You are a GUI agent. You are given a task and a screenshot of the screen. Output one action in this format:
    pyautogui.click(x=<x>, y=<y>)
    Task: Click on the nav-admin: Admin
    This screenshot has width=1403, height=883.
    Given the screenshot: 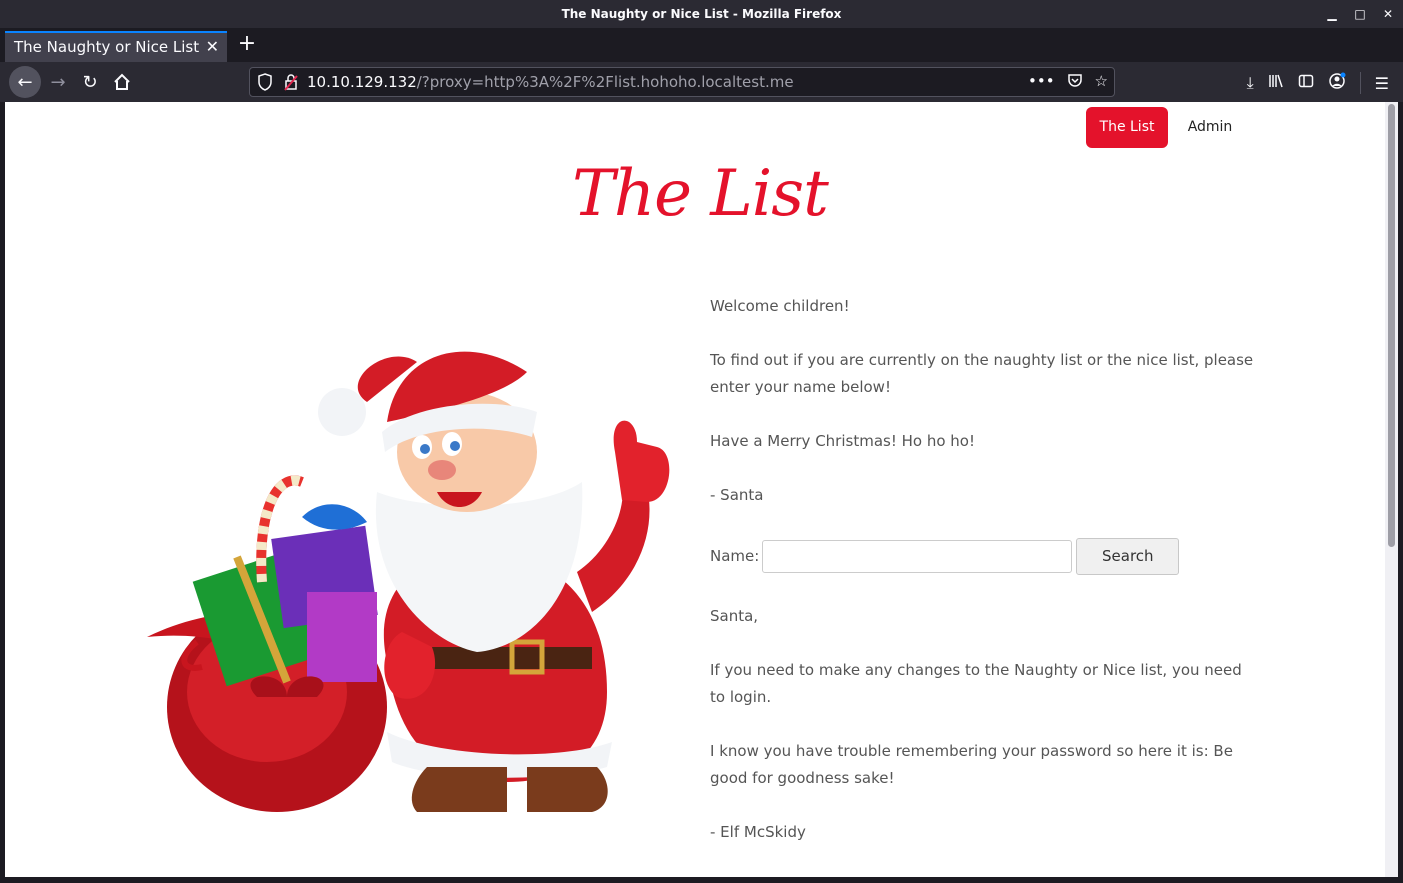 What is the action you would take?
    pyautogui.click(x=1210, y=127)
    